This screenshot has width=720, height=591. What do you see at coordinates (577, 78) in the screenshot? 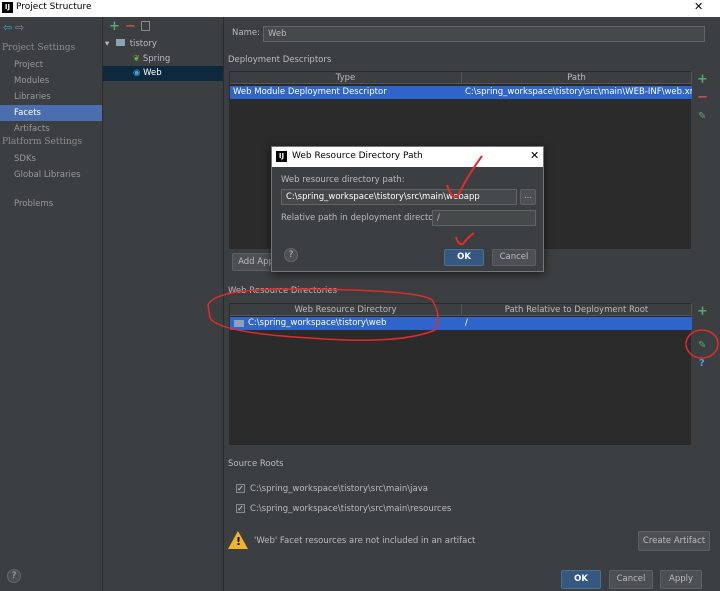
I see `column-header-path: Path` at bounding box center [577, 78].